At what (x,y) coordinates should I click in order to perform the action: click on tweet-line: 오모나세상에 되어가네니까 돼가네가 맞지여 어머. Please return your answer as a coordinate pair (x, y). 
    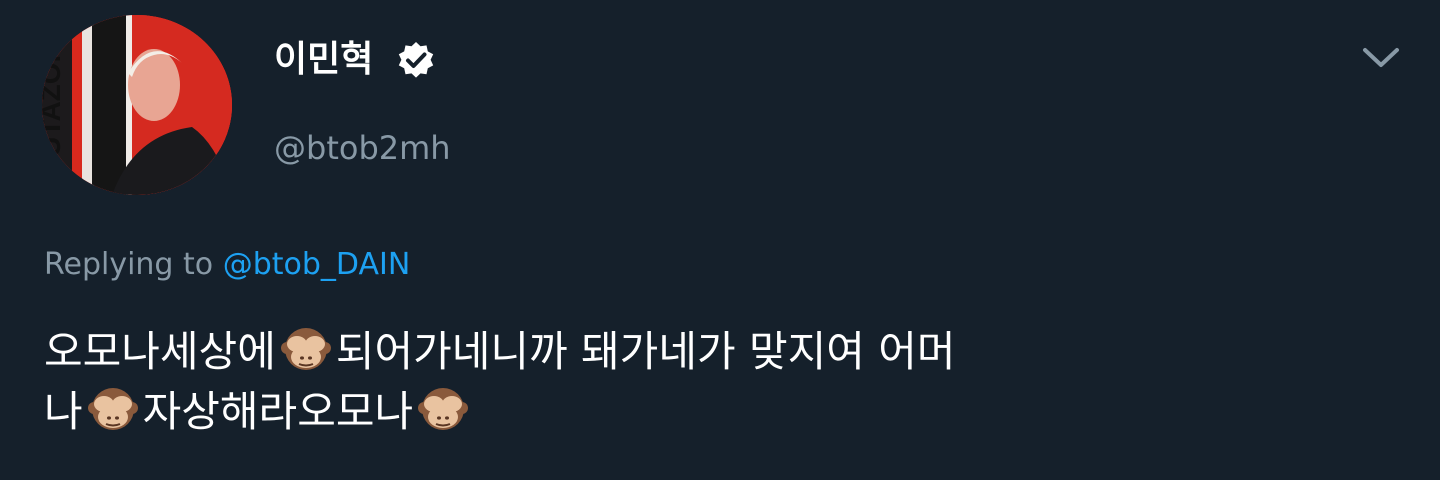
    Looking at the image, I should click on (694, 352).